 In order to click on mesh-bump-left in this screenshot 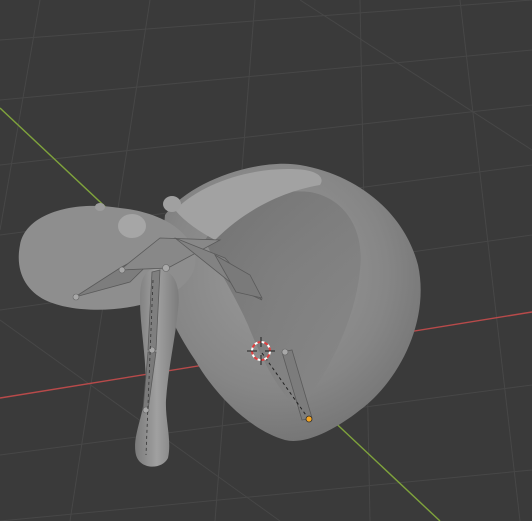, I will do `click(132, 226)`.